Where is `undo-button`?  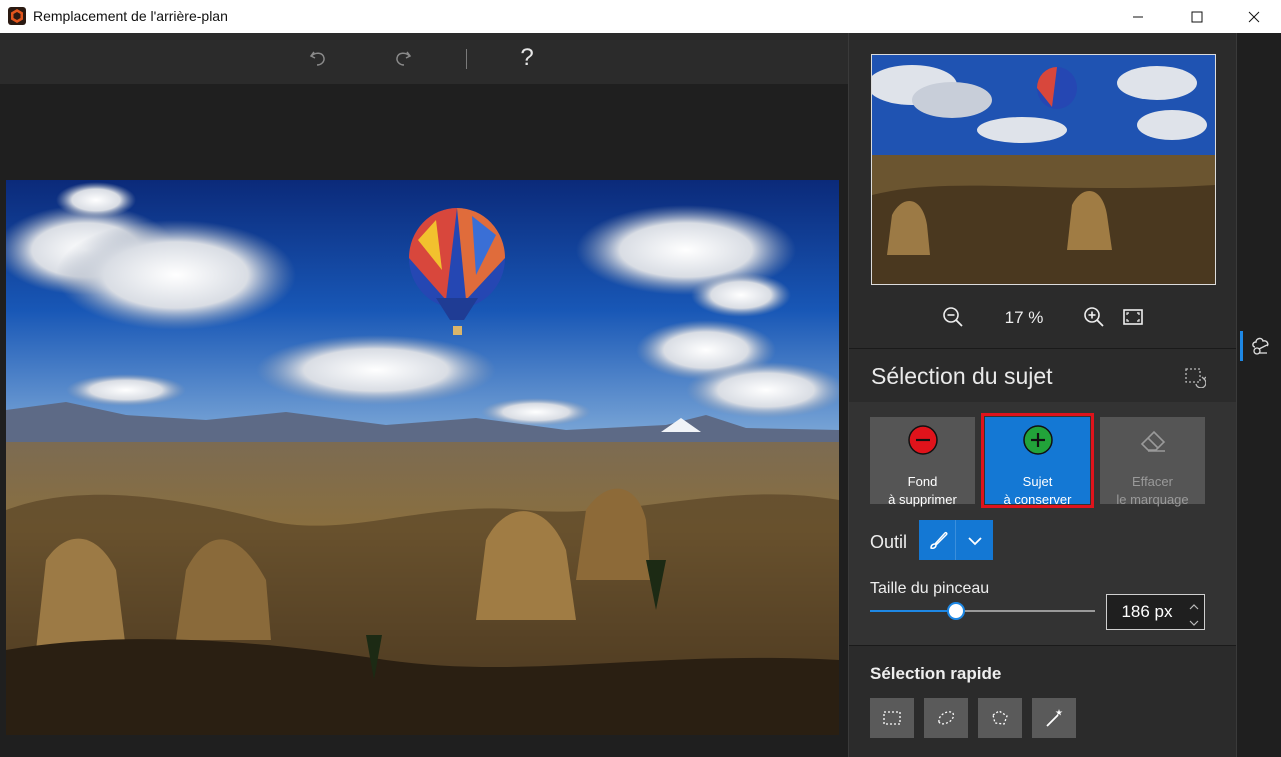
undo-button is located at coordinates (318, 58).